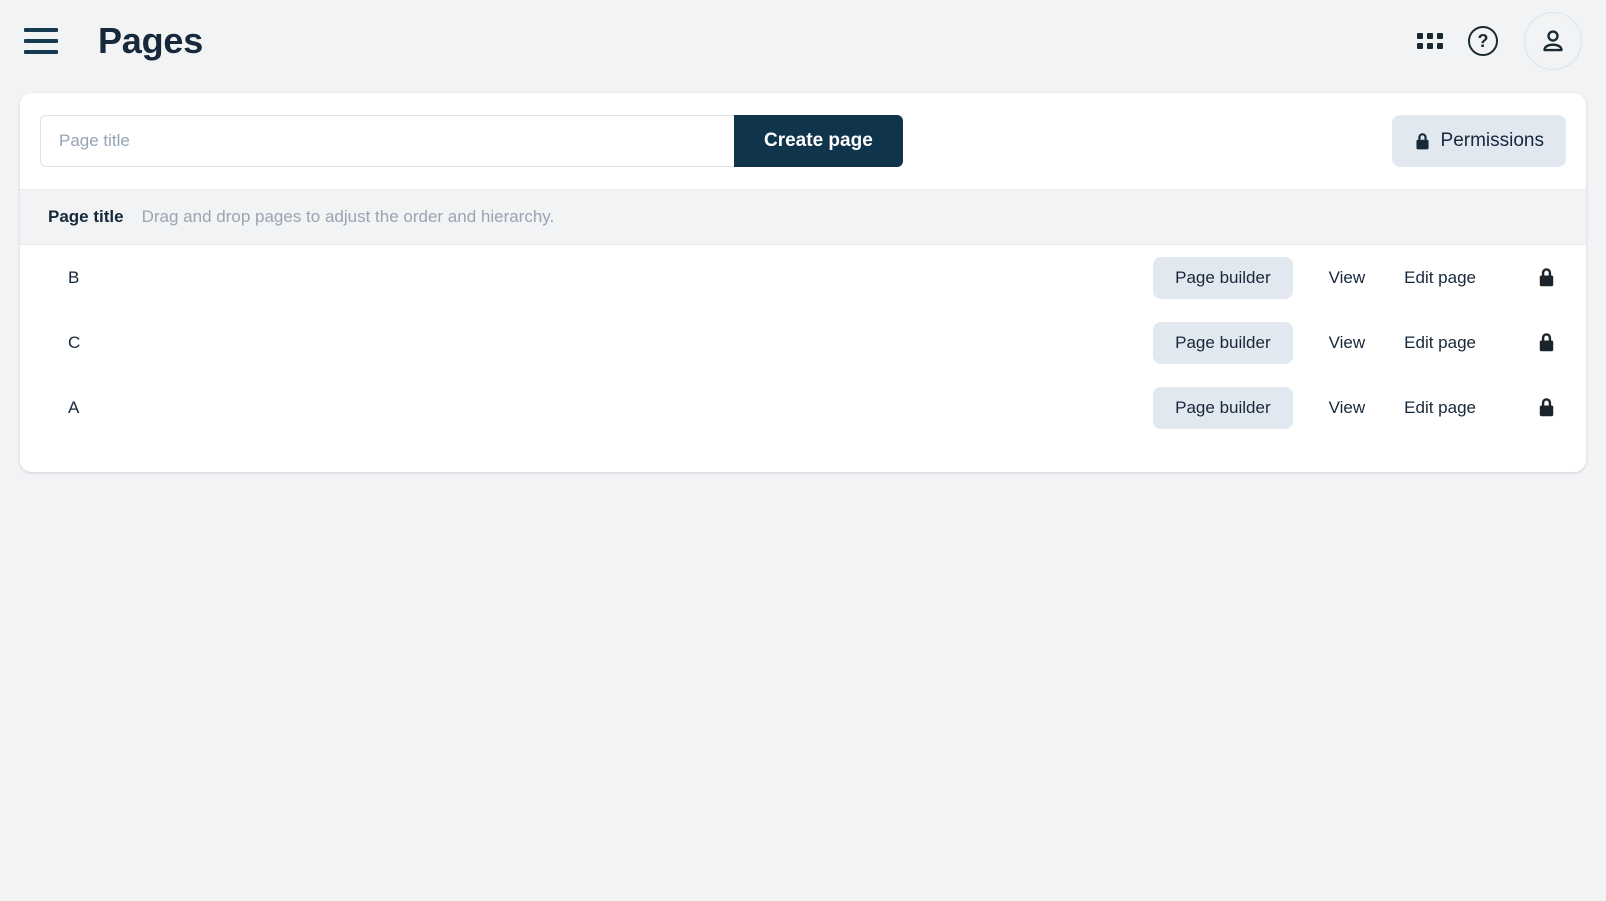  Describe the element at coordinates (1492, 140) in the screenshot. I see `permissions-label: Permissions` at that location.